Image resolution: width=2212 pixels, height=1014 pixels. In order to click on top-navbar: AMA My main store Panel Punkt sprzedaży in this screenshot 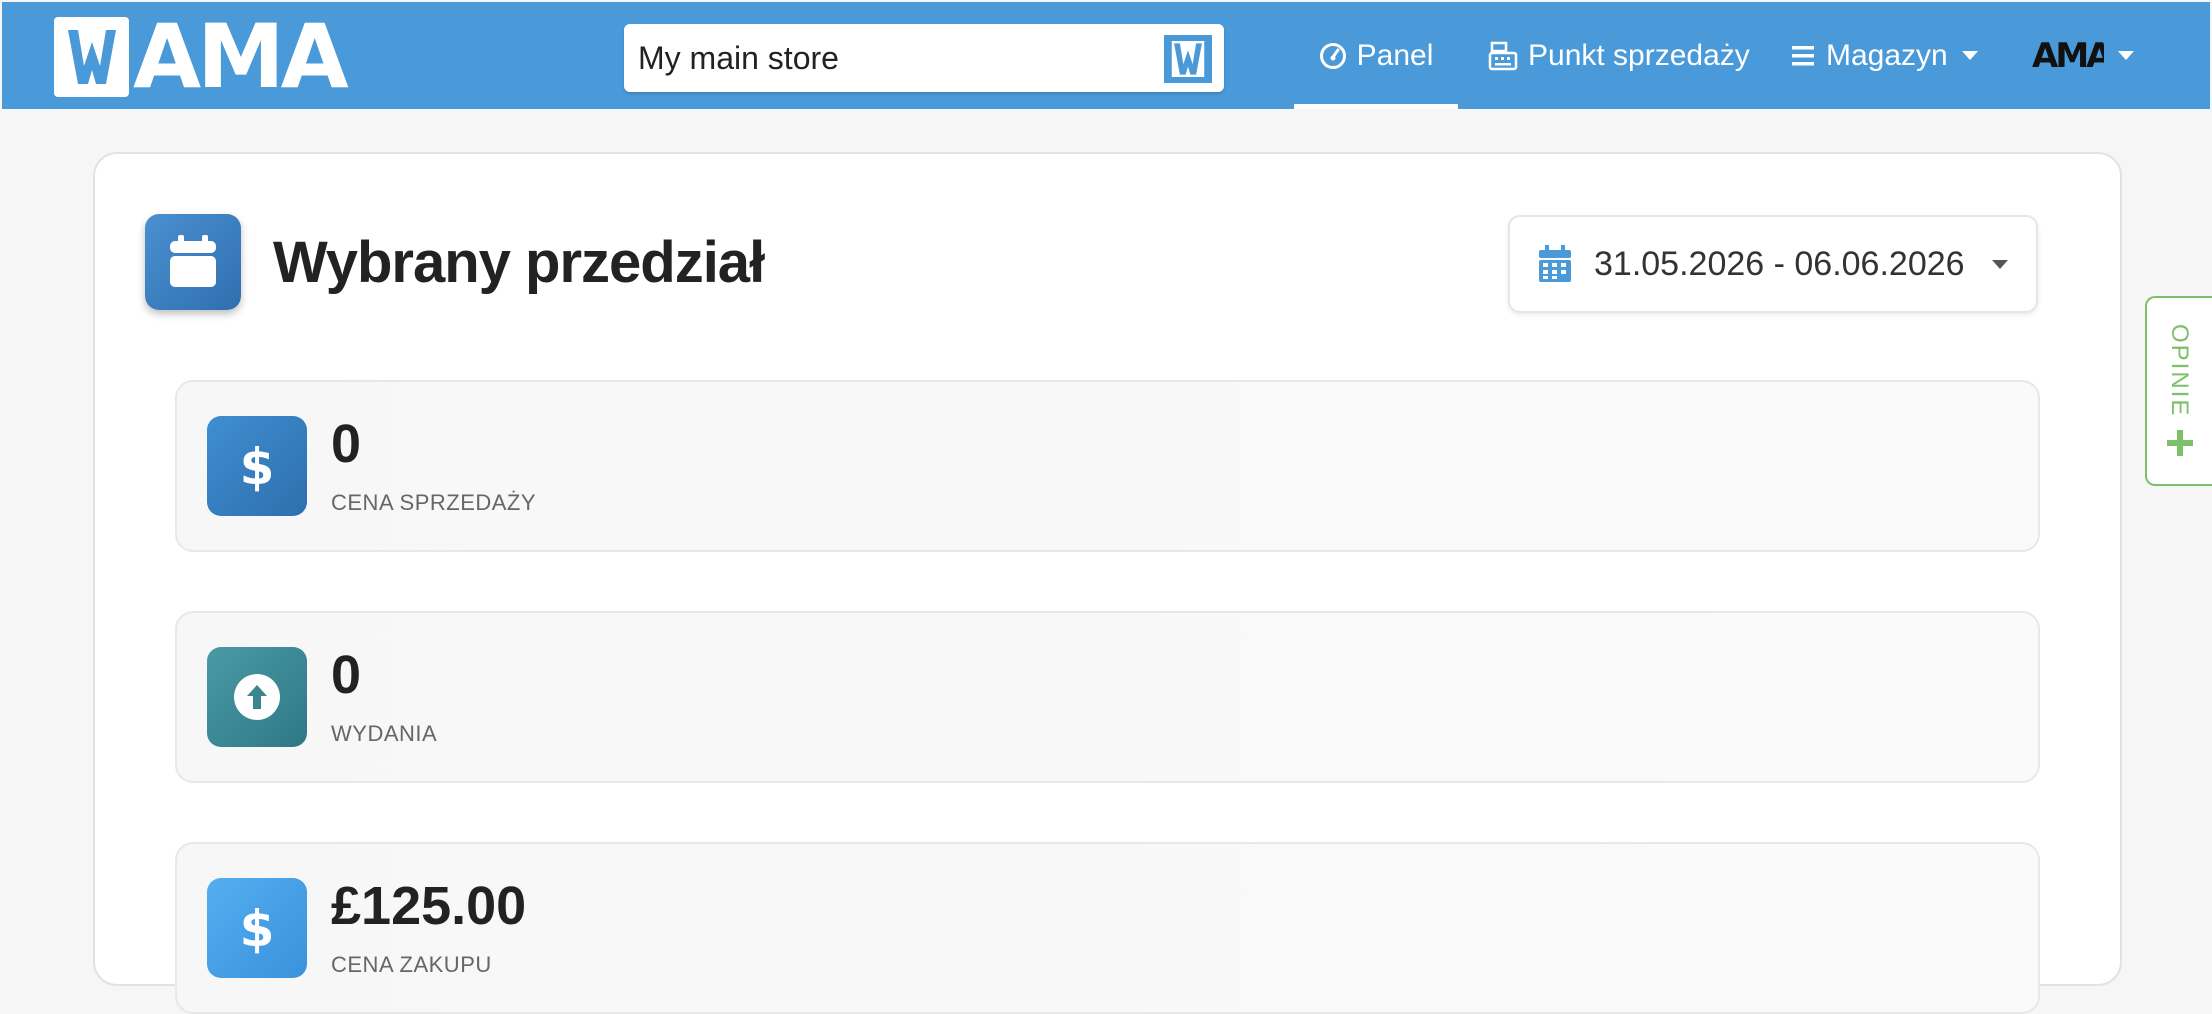, I will do `click(1106, 55)`.